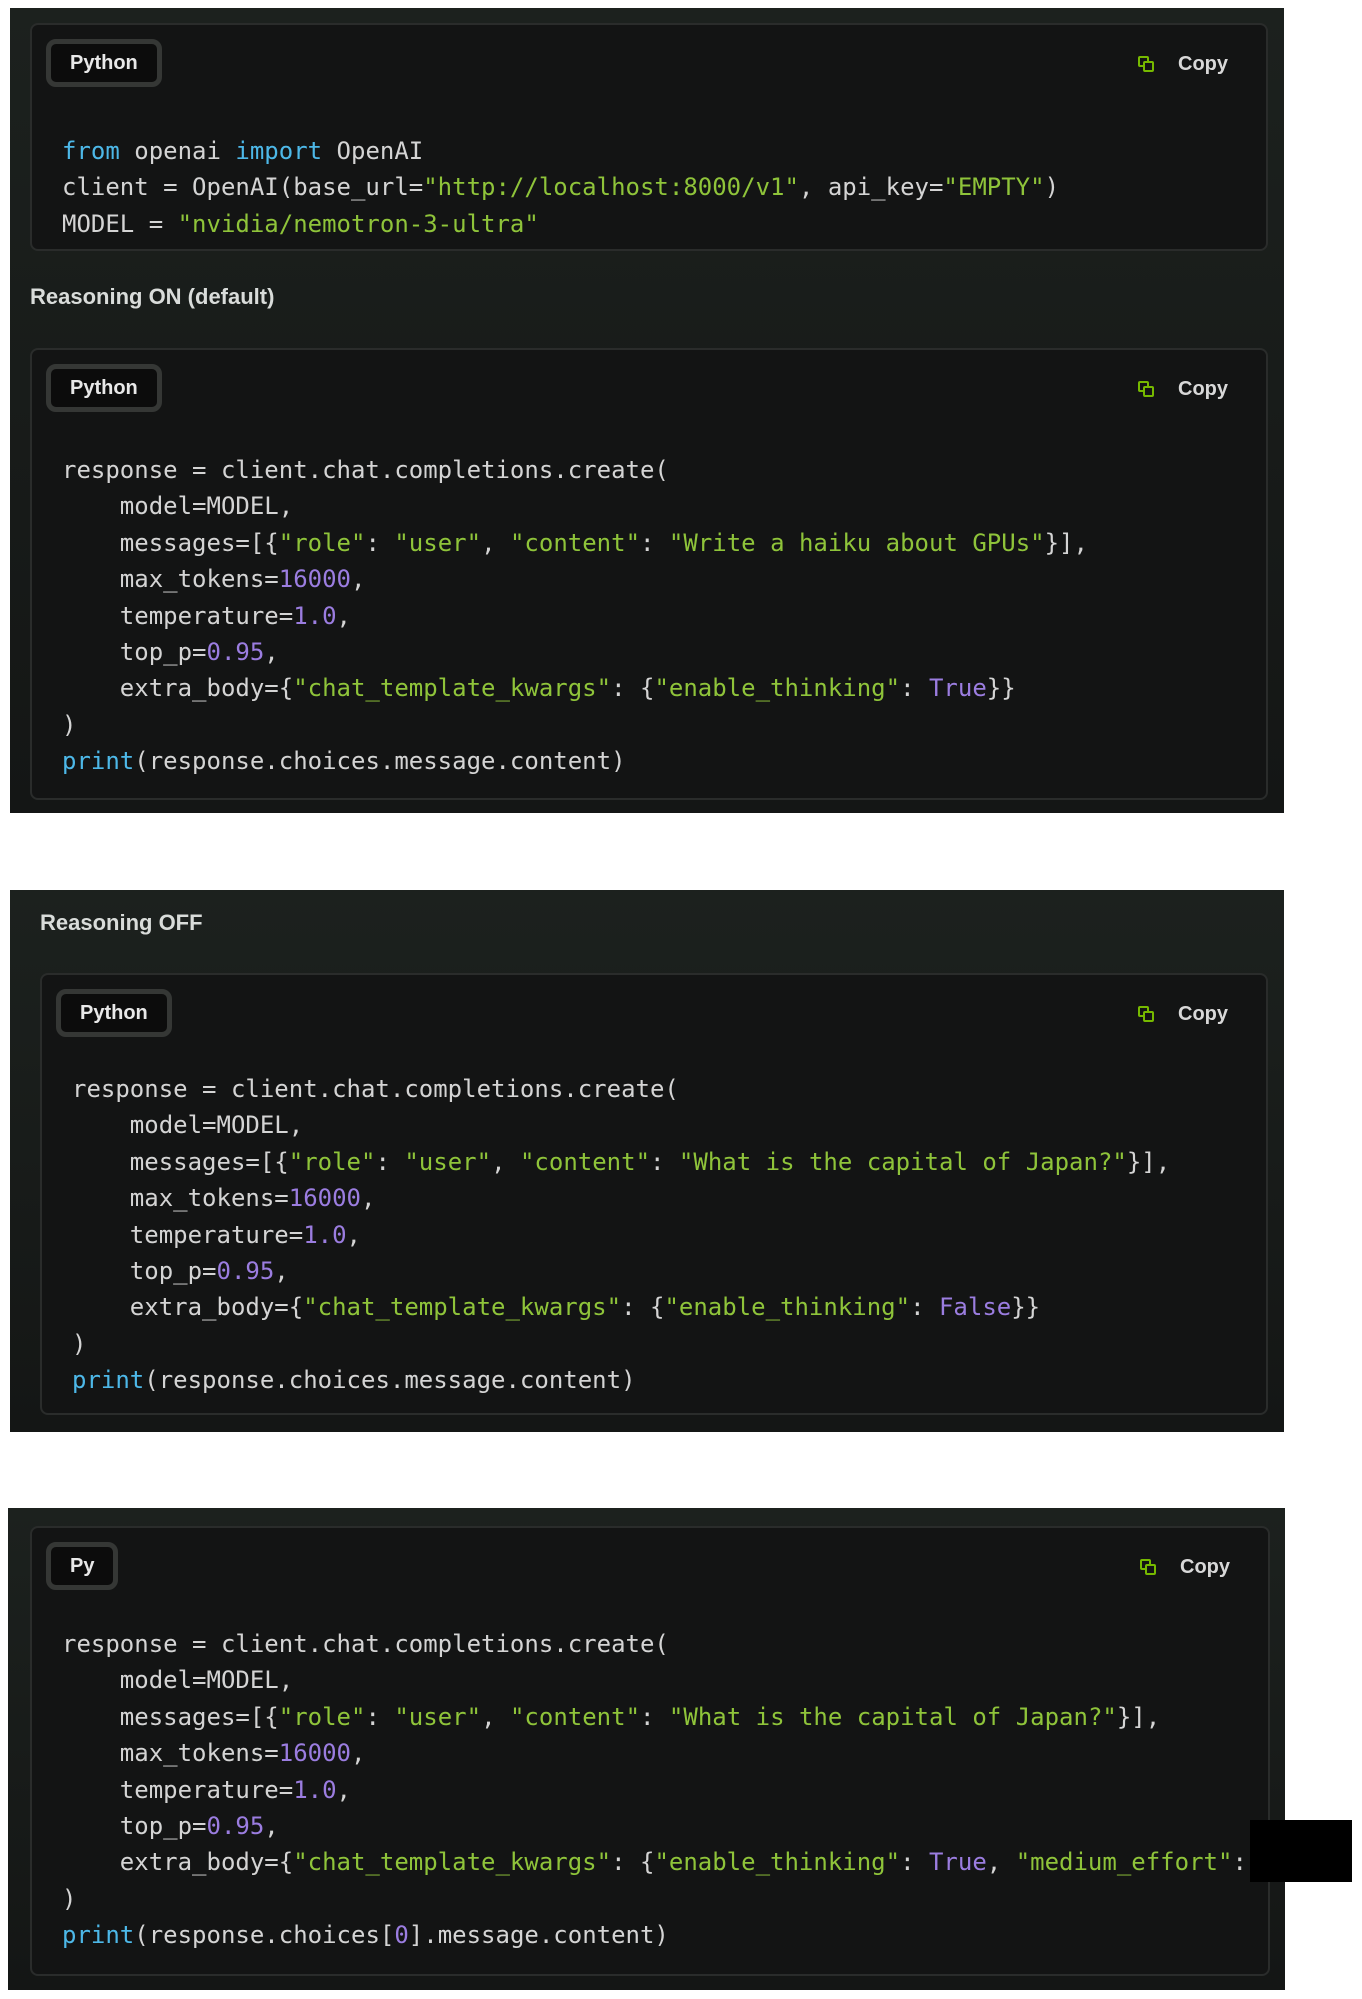 The width and height of the screenshot is (1362, 1999). Describe the element at coordinates (611, 187) in the screenshot. I see `code-token-str: "http://localhost:8000/v1"` at that location.